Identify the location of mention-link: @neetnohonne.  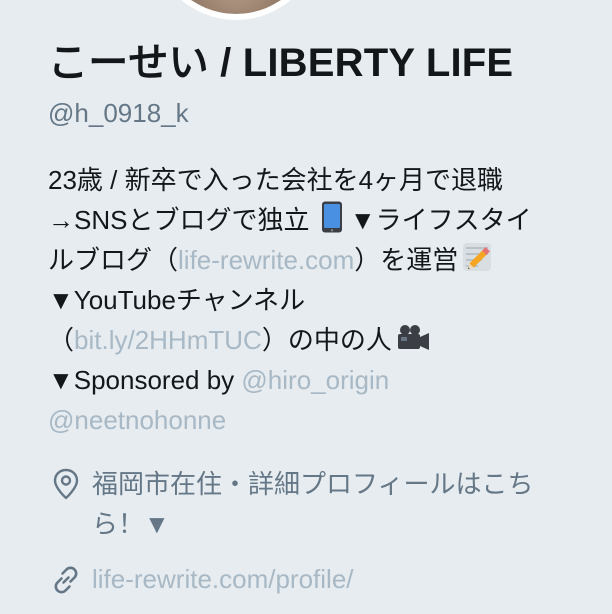
(137, 420).